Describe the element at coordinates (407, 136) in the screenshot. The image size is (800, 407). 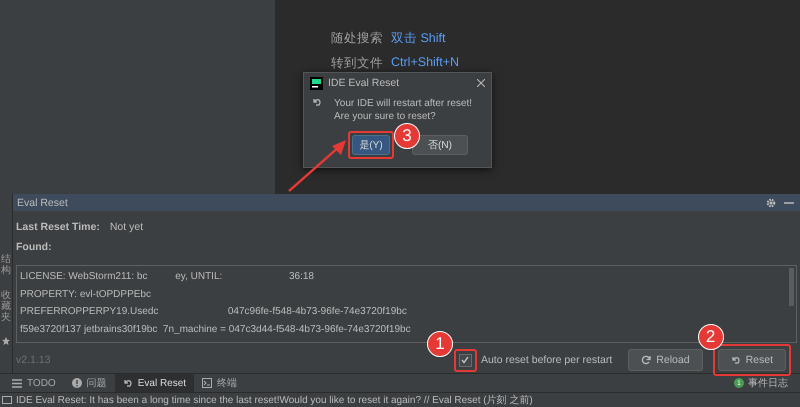
I see `step-number-badge: 3` at that location.